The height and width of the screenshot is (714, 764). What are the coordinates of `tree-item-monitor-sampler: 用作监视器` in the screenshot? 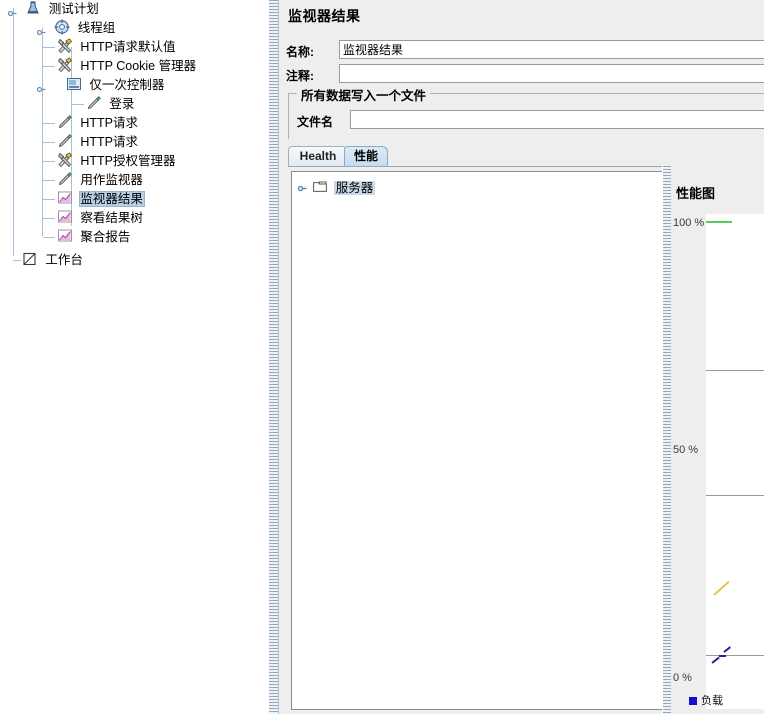 It's located at (153, 180).